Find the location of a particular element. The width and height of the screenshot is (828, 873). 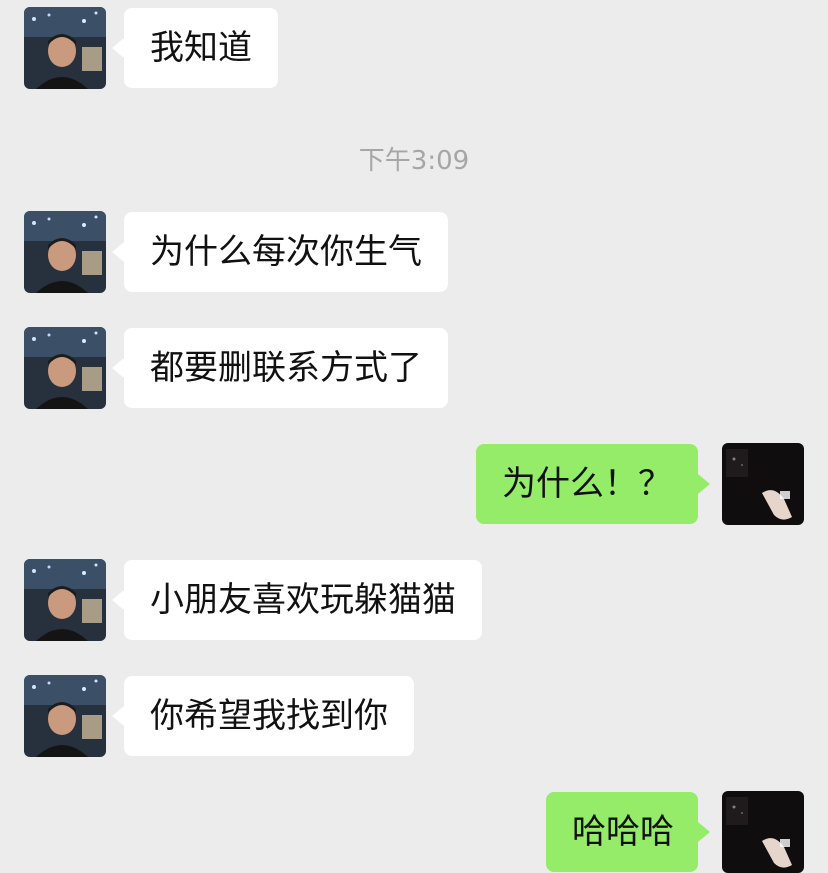

incoming-message-bubble: 都要删联系方式了 is located at coordinates (286, 368).